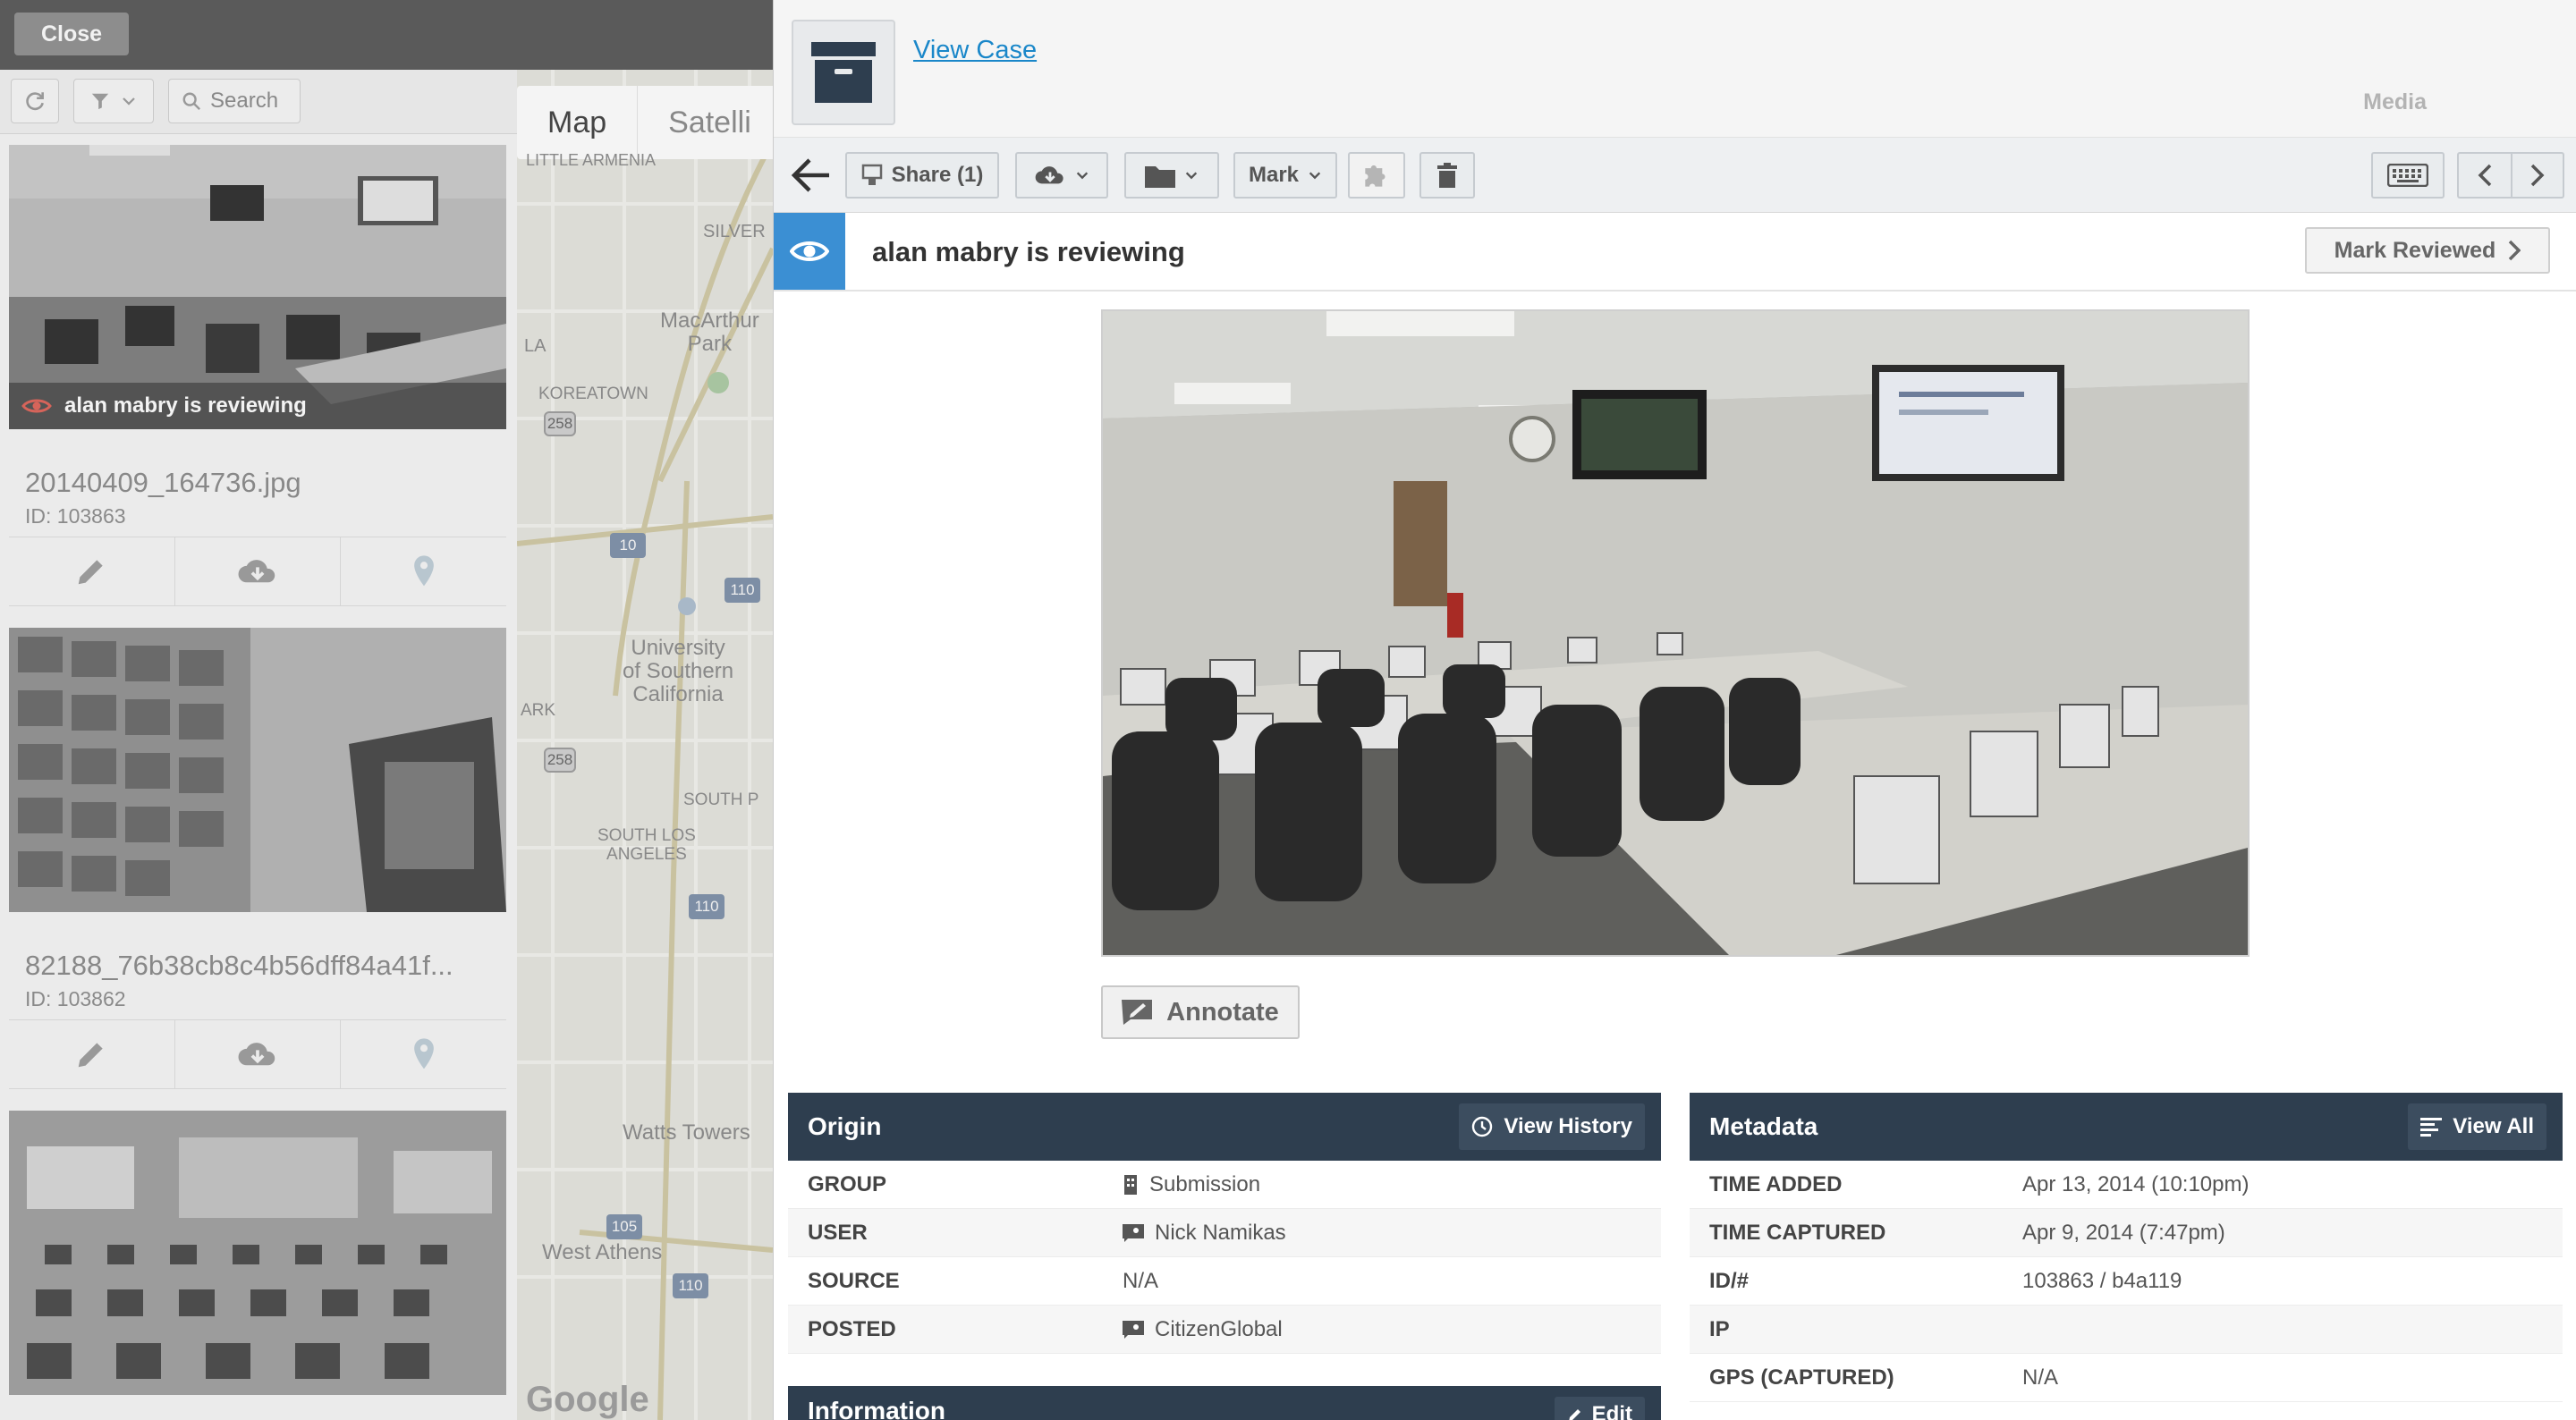 This screenshot has height=1420, width=2576. I want to click on interstate-shield: 10, so click(628, 545).